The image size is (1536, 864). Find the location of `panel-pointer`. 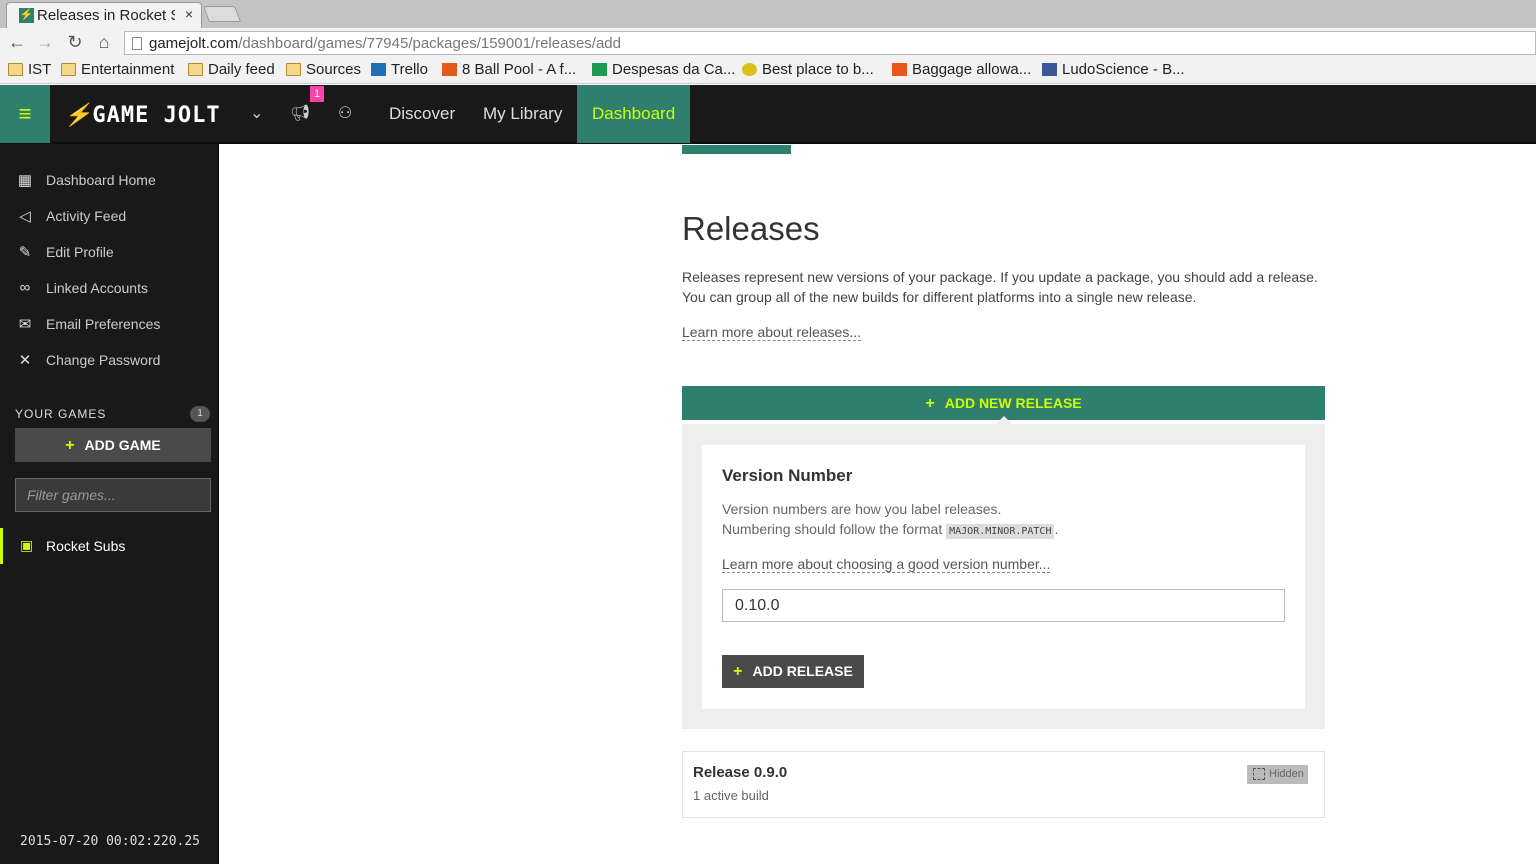

panel-pointer is located at coordinates (1004, 420).